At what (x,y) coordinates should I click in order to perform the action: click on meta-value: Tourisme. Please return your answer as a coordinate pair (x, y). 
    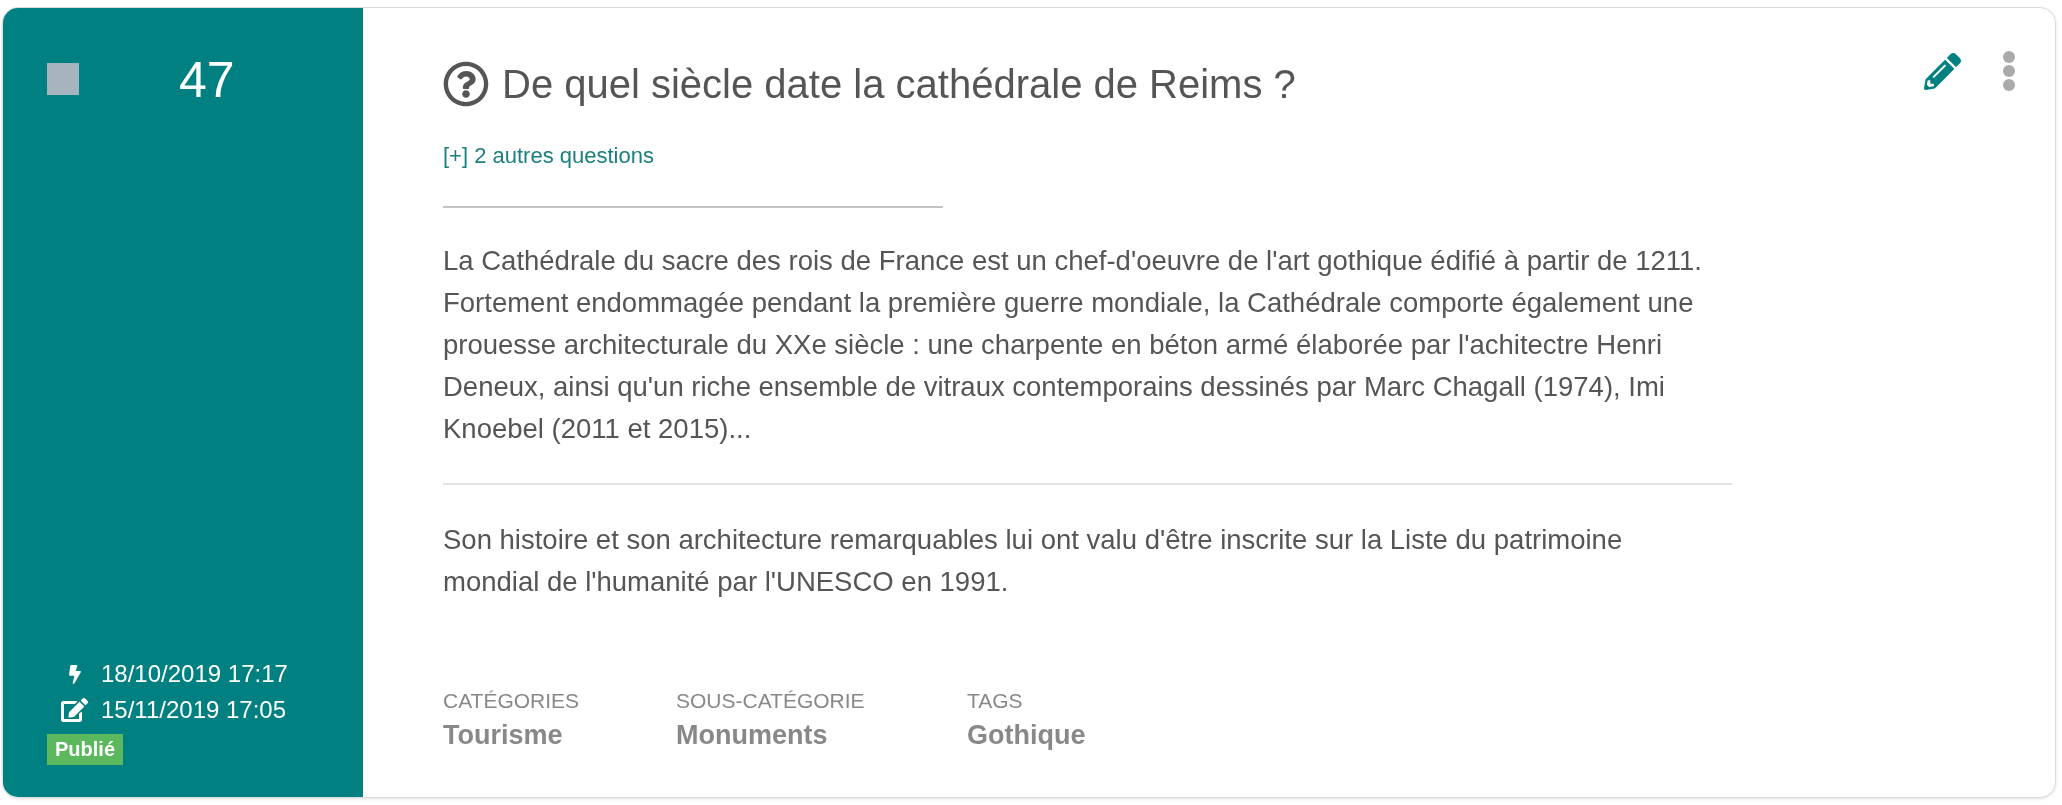
    Looking at the image, I should click on (503, 735).